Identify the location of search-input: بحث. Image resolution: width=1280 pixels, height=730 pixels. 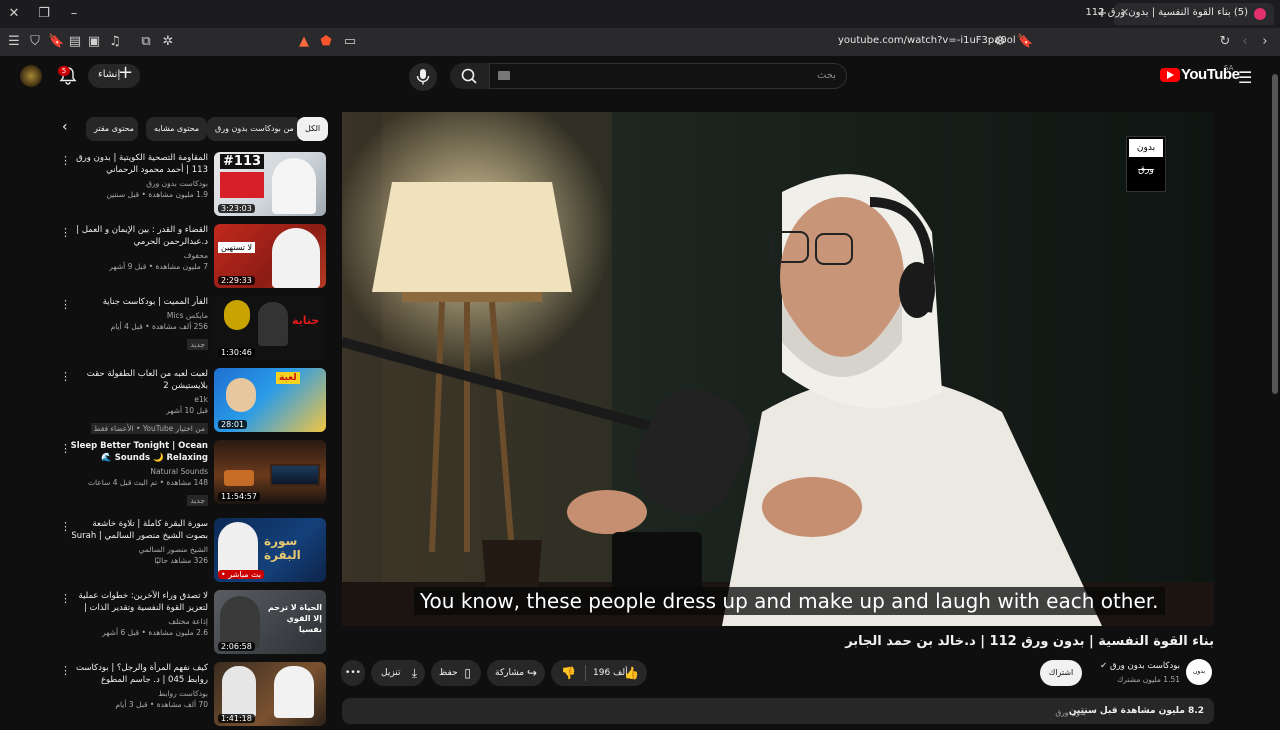
(668, 76).